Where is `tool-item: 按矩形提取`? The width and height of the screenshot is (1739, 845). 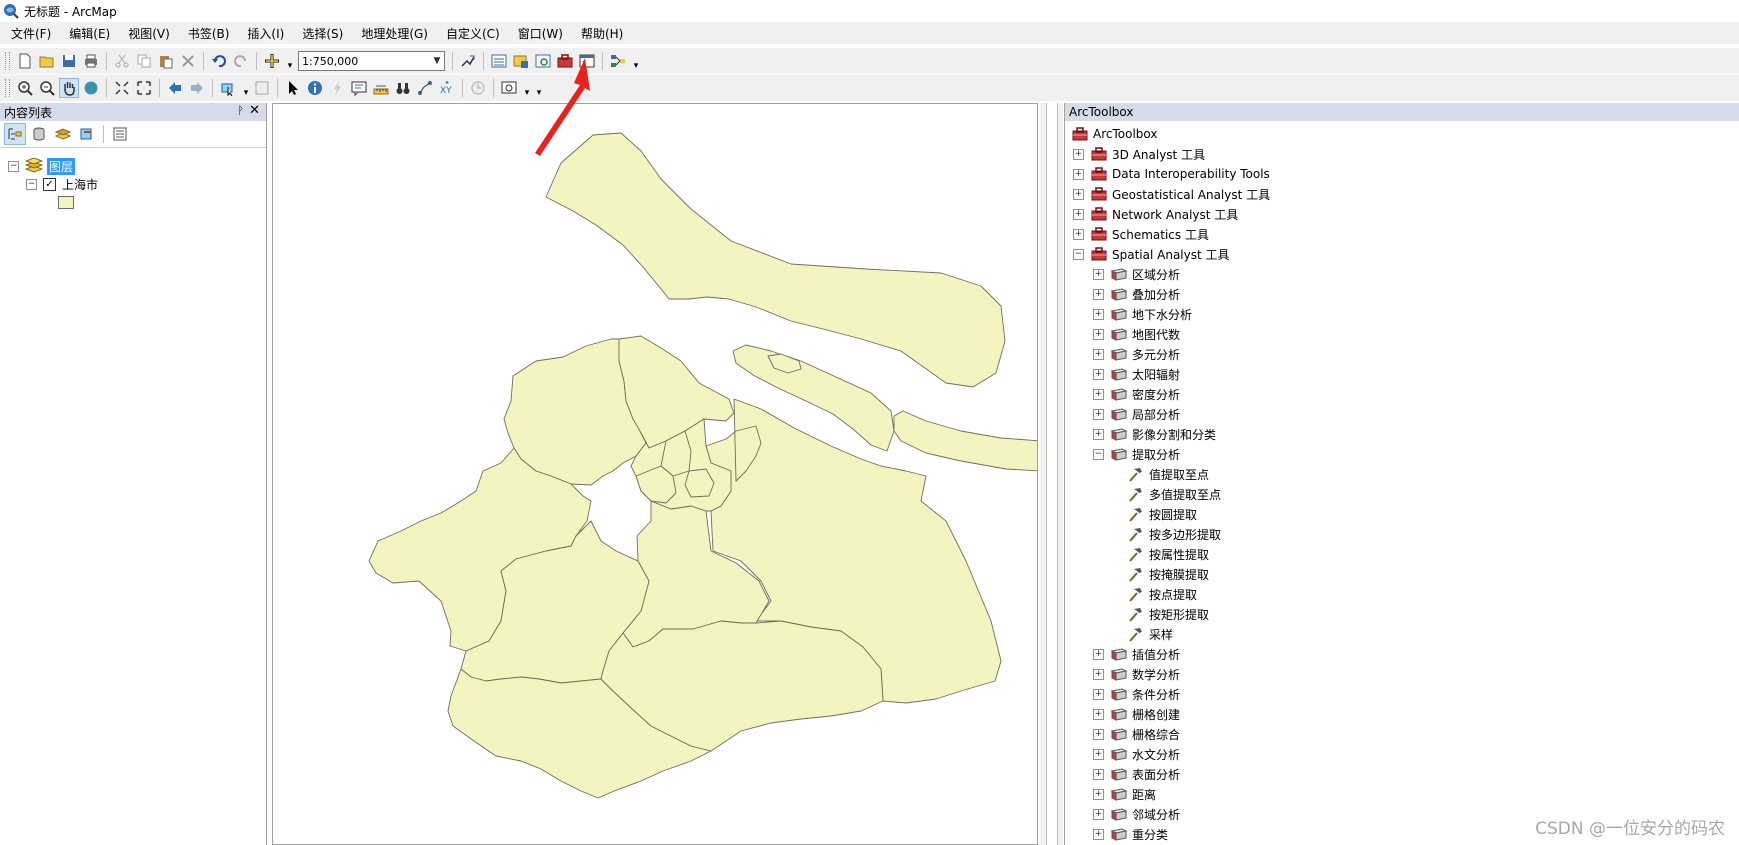 tool-item: 按矩形提取 is located at coordinates (1168, 614).